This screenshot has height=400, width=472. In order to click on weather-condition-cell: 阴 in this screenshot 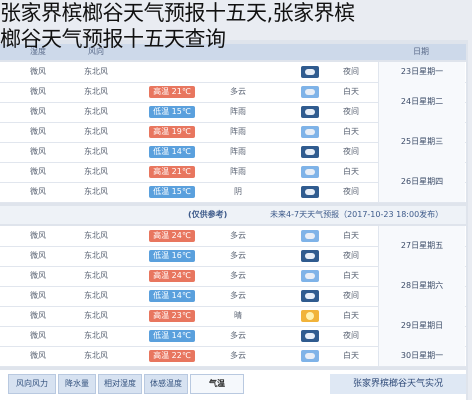, I will do `click(238, 191)`.